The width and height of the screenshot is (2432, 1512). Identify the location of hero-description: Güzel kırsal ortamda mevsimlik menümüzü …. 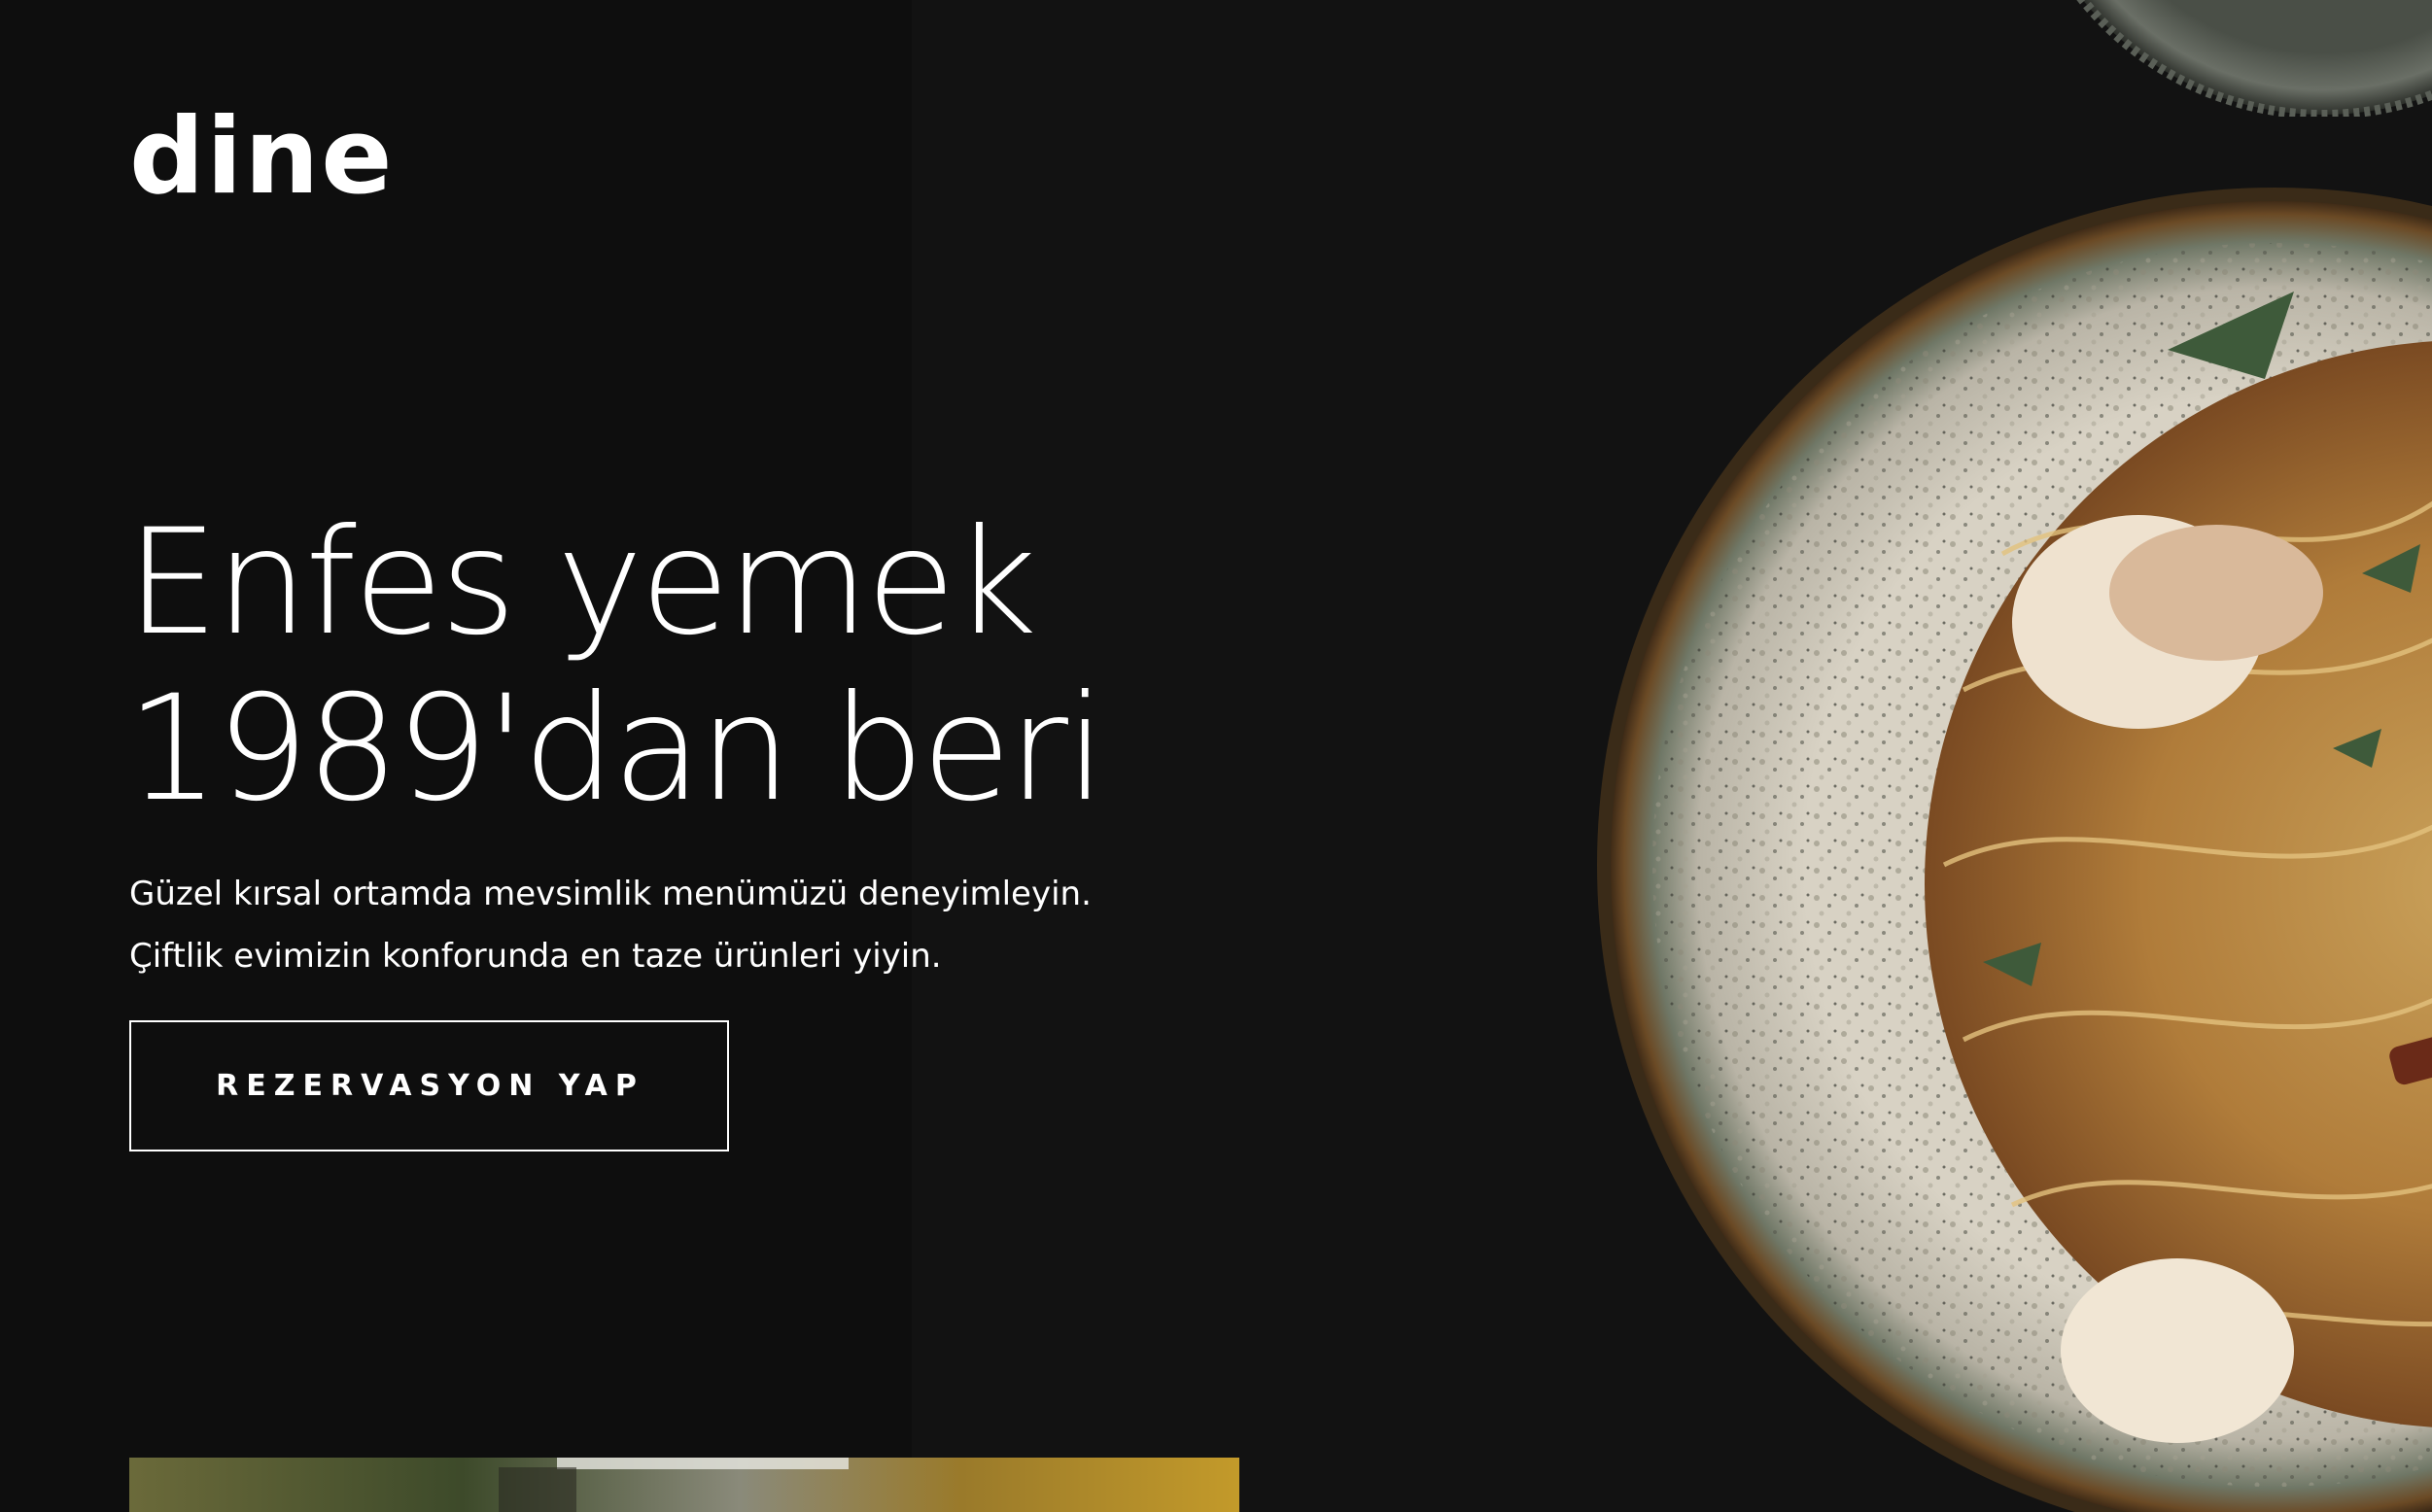
(610, 925).